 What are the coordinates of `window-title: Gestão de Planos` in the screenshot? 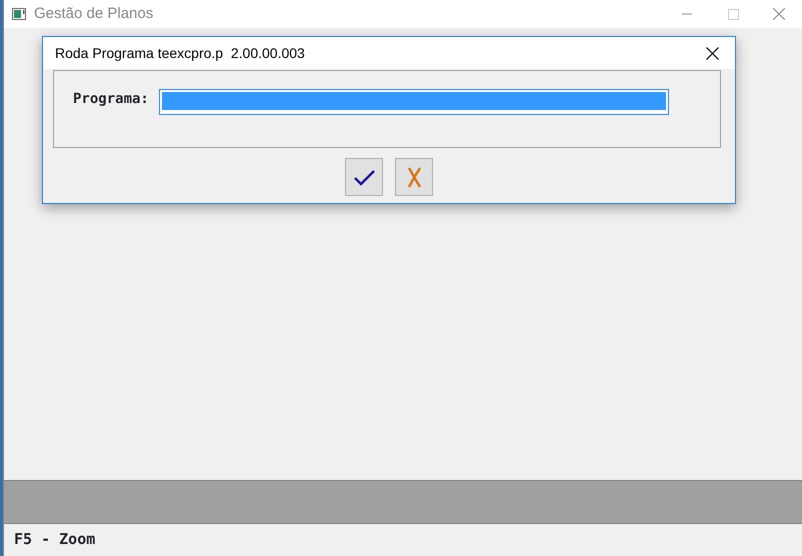 It's located at (94, 14).